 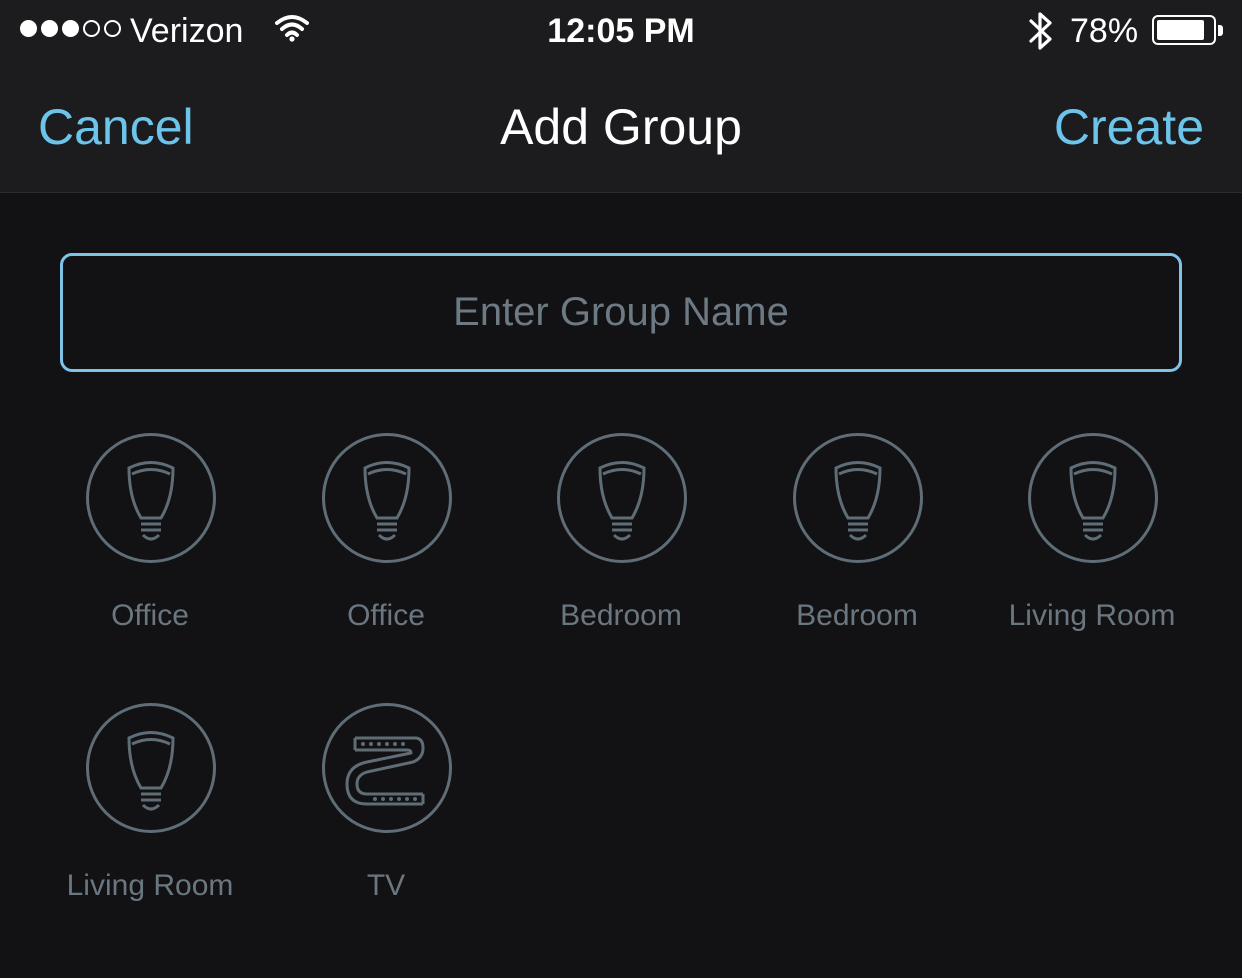 What do you see at coordinates (387, 768) in the screenshot?
I see `lightstrip-icon` at bounding box center [387, 768].